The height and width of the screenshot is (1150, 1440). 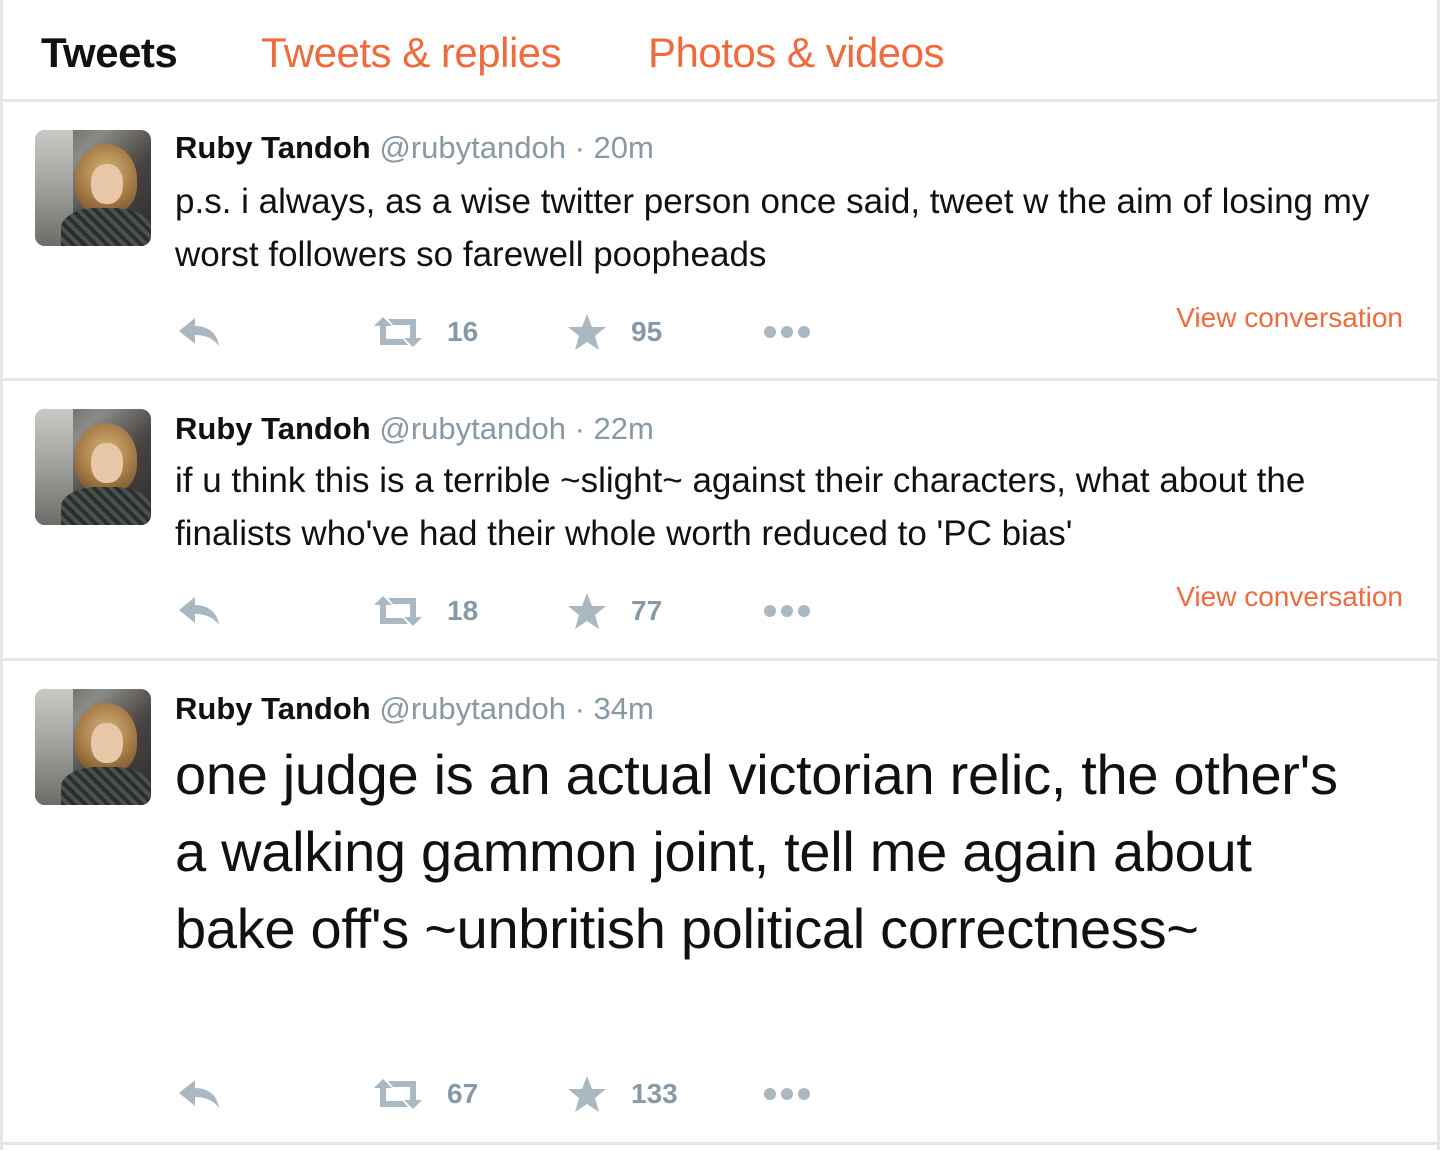 I want to click on tweet-header: Ruby Tandoh @rubytandoh · 22m, so click(x=414, y=429).